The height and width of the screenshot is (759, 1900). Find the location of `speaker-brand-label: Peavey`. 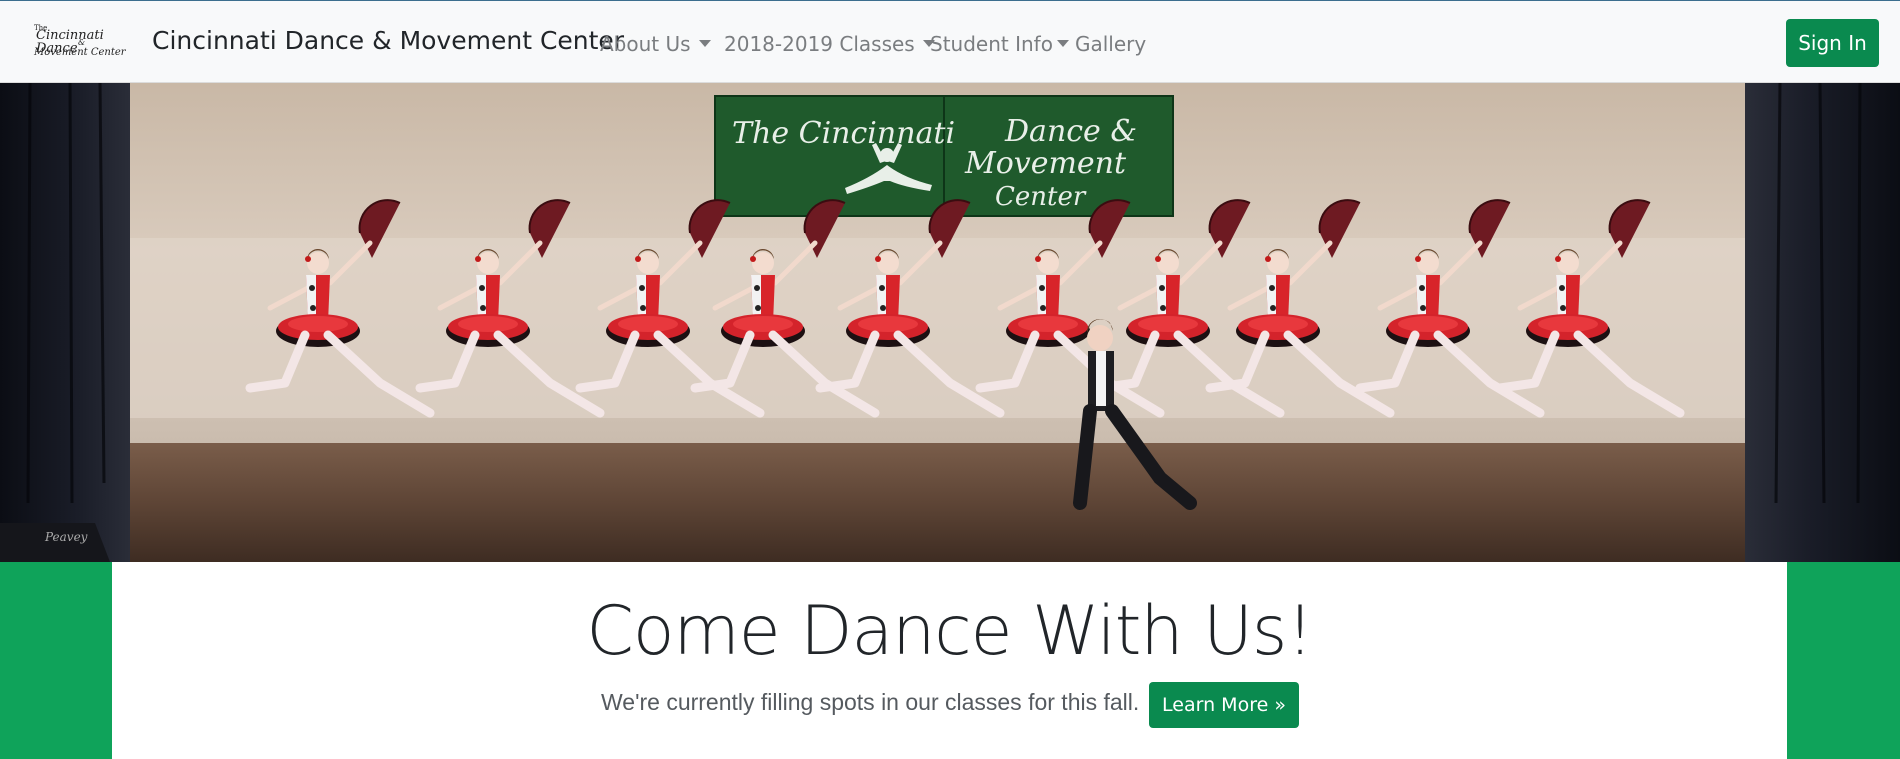

speaker-brand-label: Peavey is located at coordinates (66, 537).